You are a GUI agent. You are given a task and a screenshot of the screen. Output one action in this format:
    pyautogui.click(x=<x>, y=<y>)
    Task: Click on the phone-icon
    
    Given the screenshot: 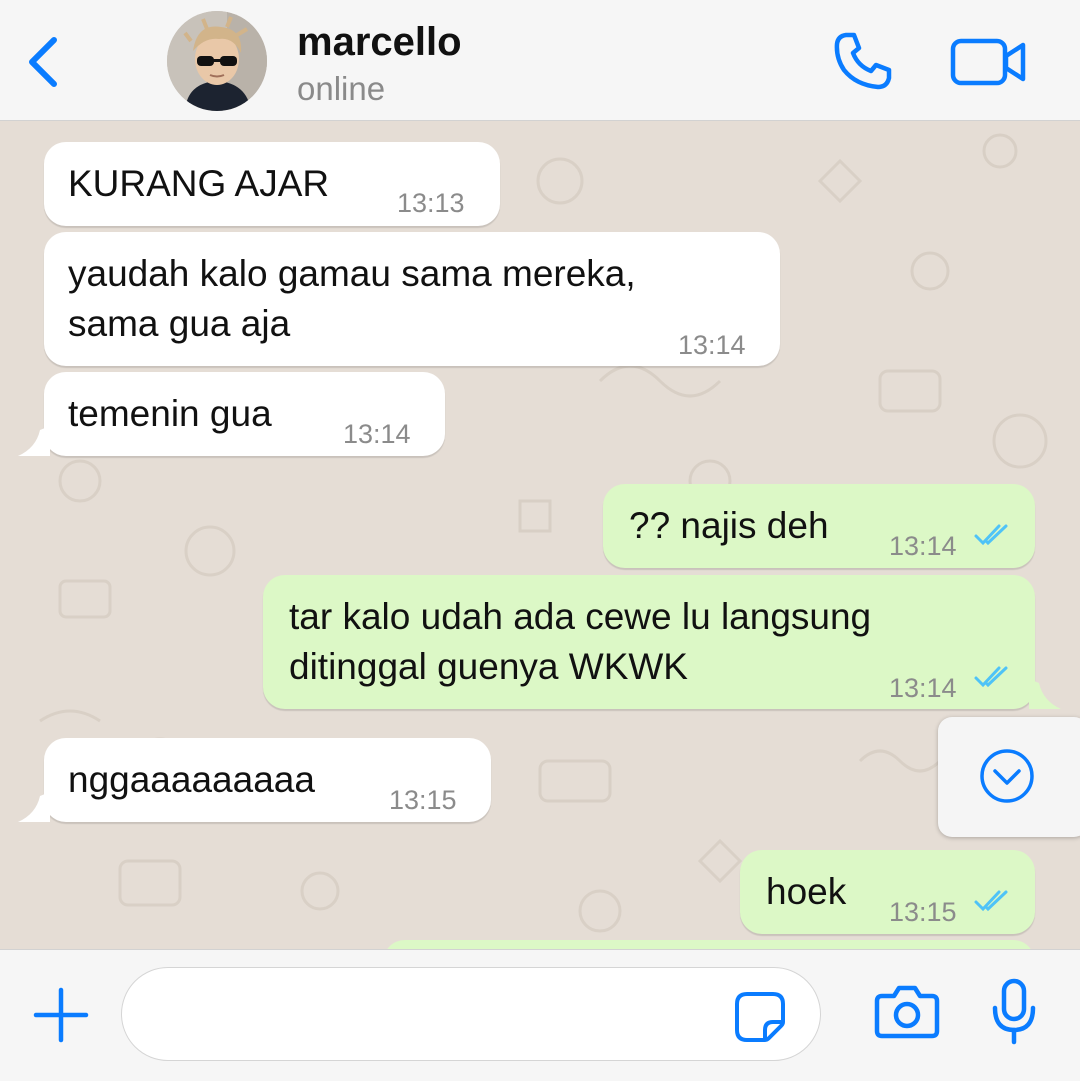 What is the action you would take?
    pyautogui.click(x=863, y=61)
    